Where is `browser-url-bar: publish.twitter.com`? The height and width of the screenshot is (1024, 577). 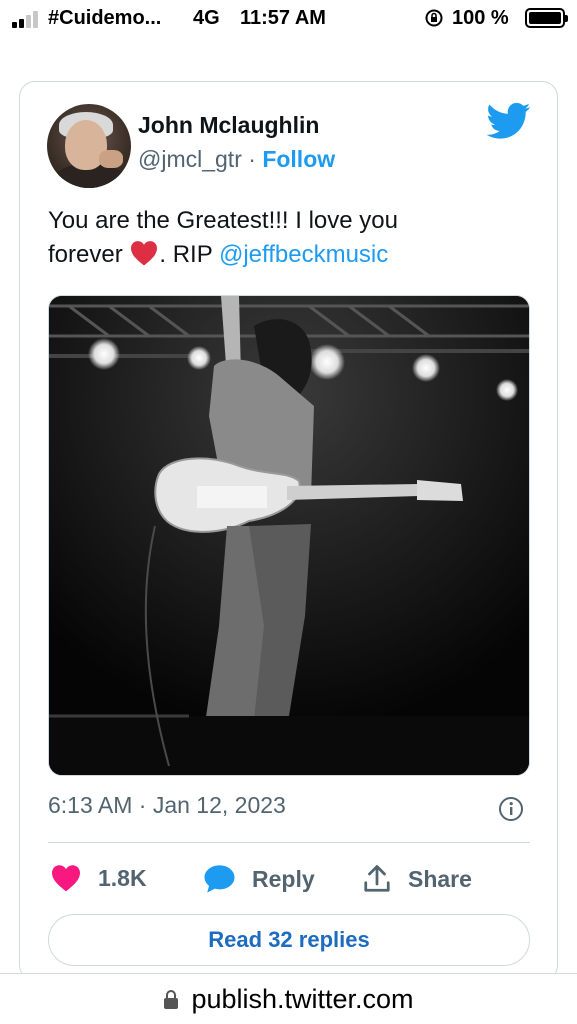 browser-url-bar: publish.twitter.com is located at coordinates (288, 998).